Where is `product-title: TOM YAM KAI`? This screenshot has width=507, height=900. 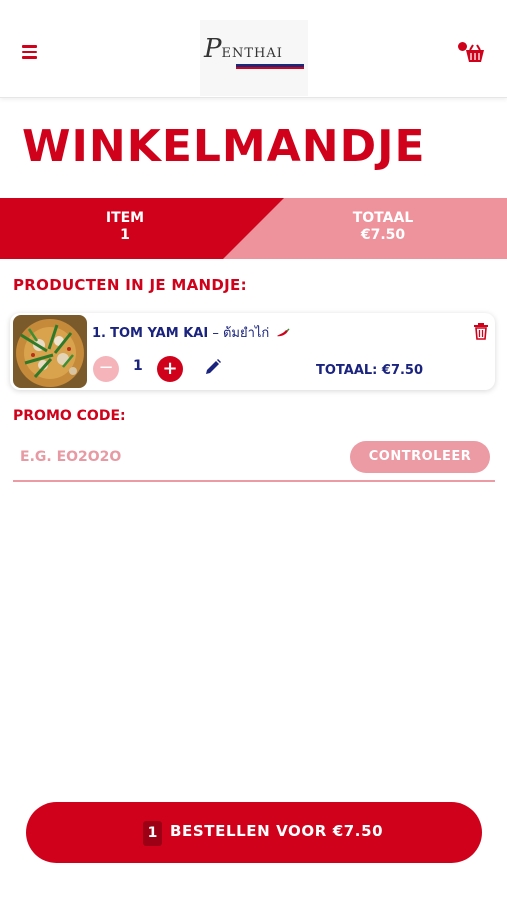
product-title: TOM YAM KAI is located at coordinates (159, 333).